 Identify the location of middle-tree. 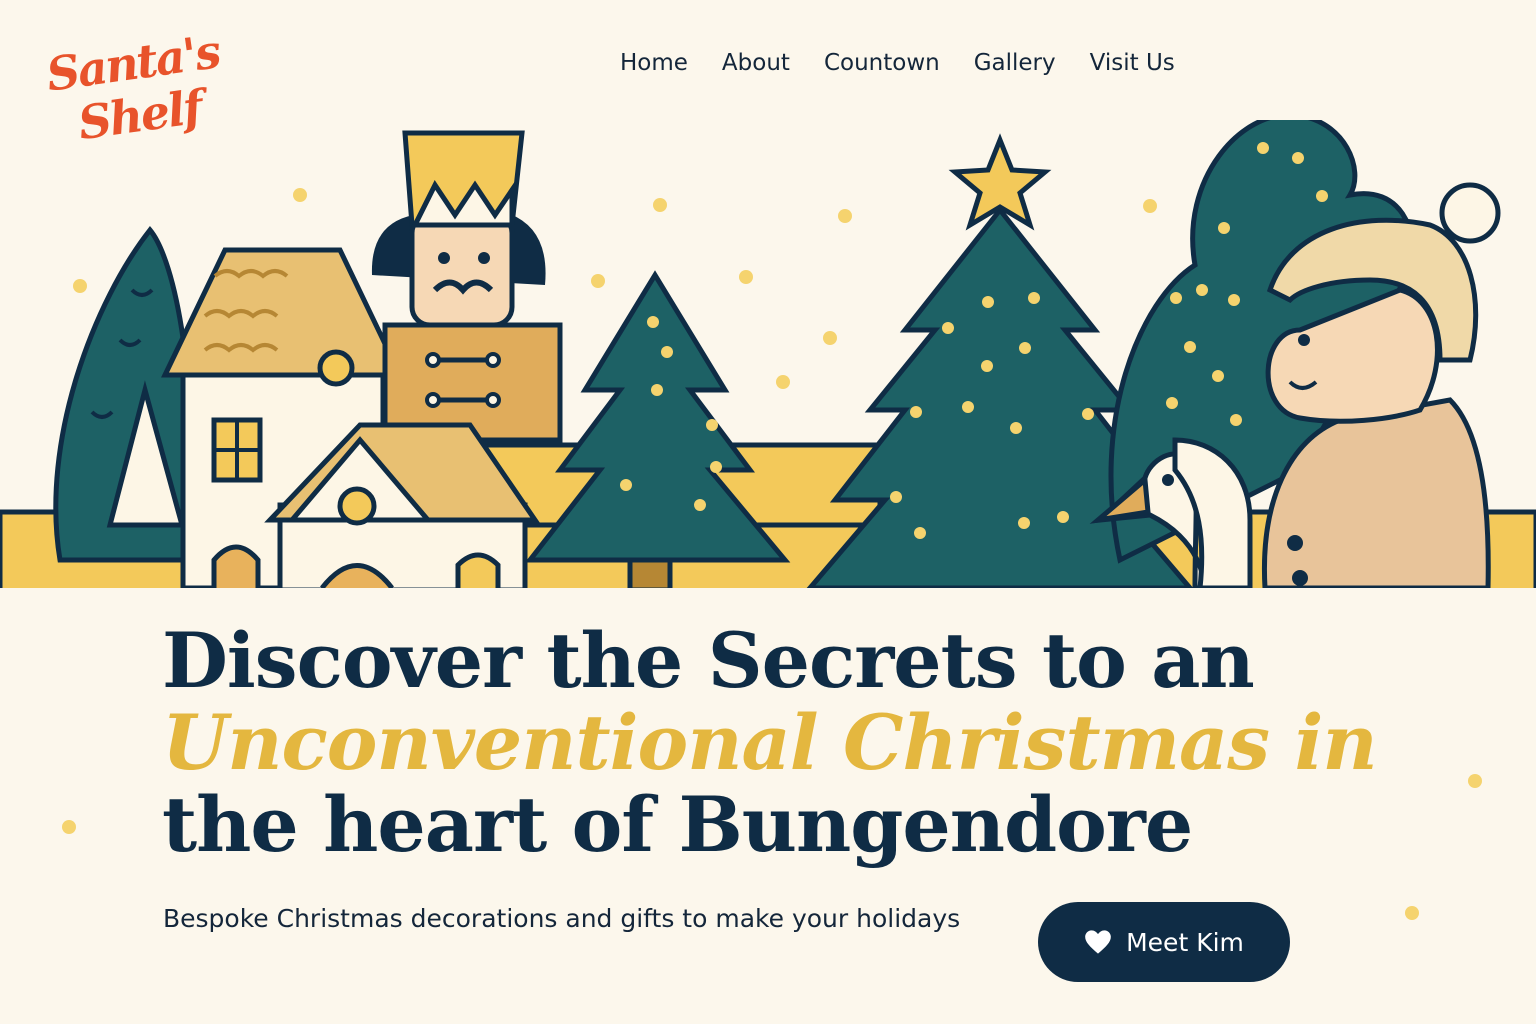
(657, 429).